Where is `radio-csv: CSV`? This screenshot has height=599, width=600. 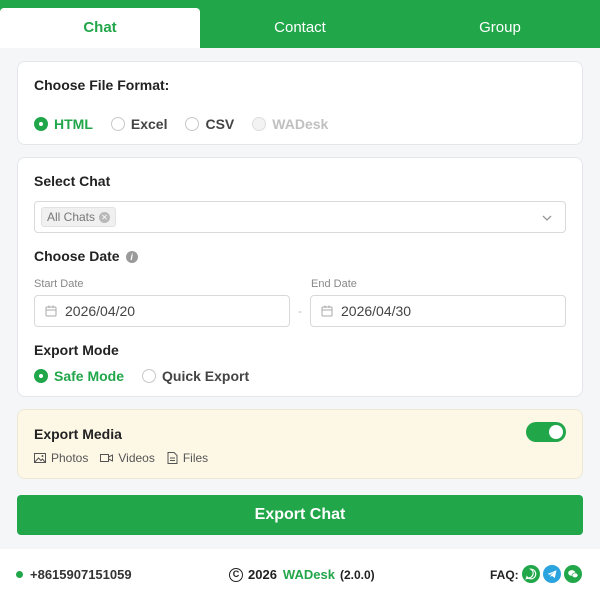 radio-csv: CSV is located at coordinates (209, 124).